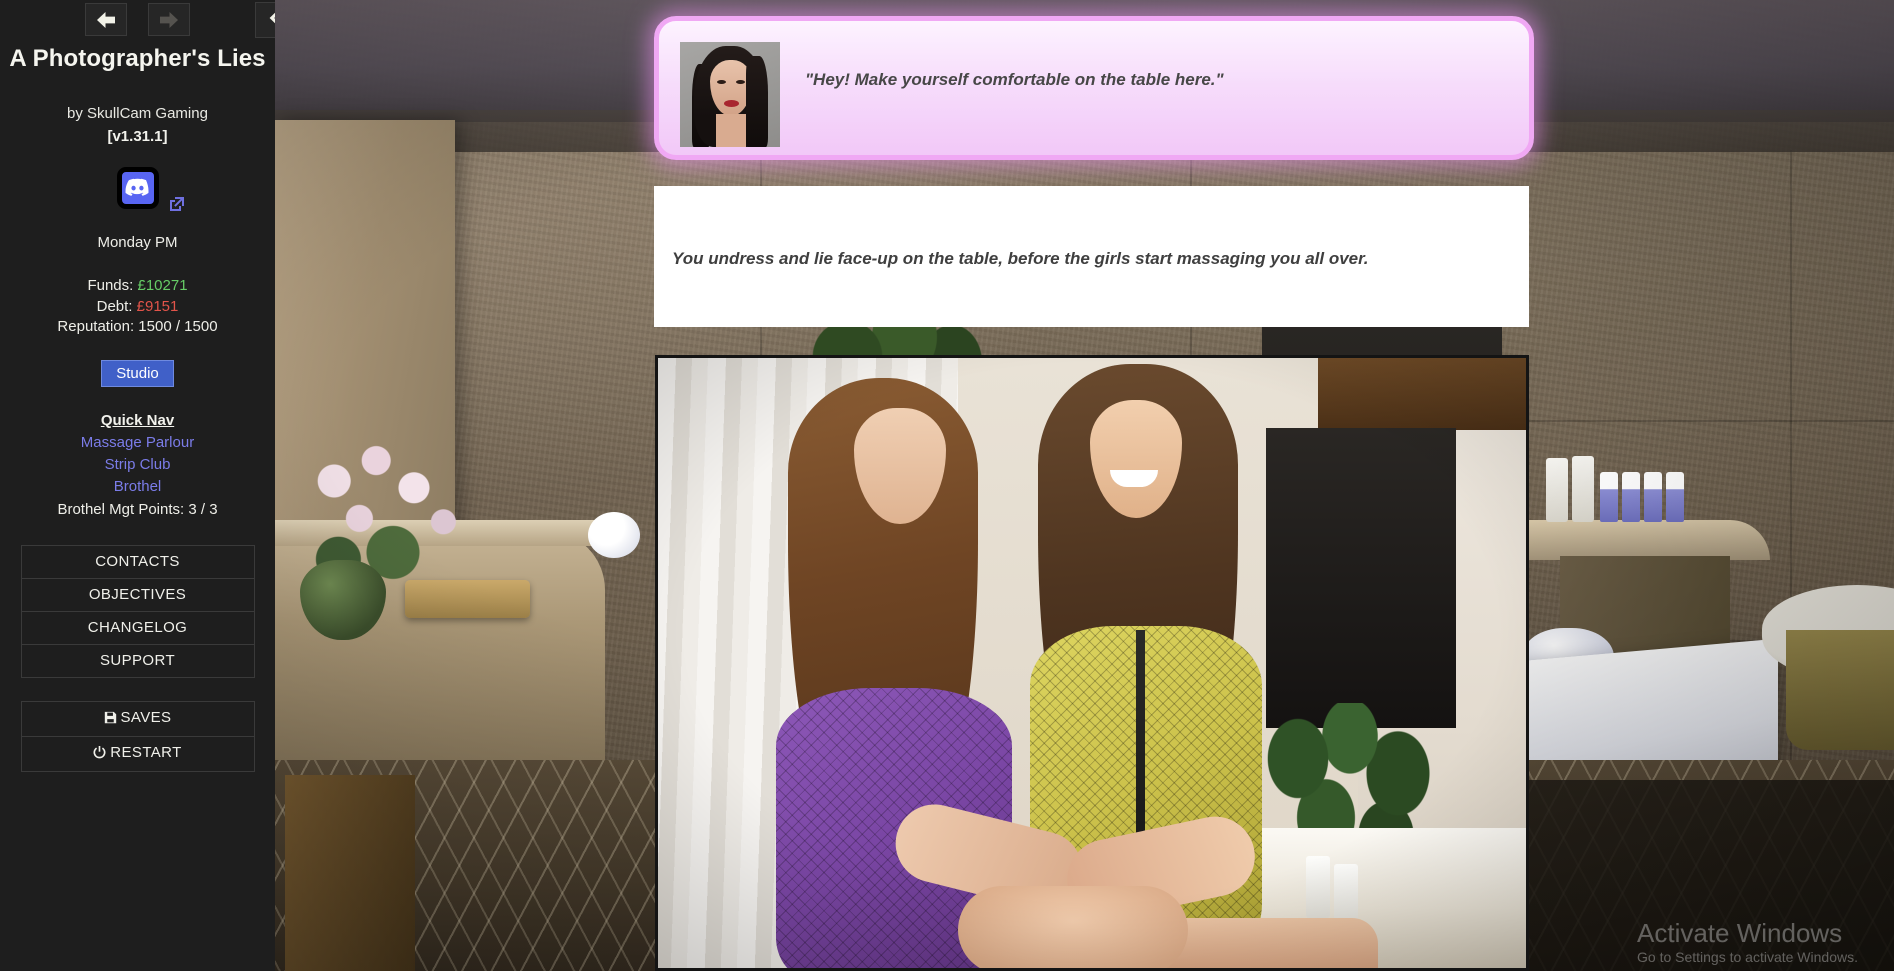  I want to click on debt-value: £9151, so click(157, 306).